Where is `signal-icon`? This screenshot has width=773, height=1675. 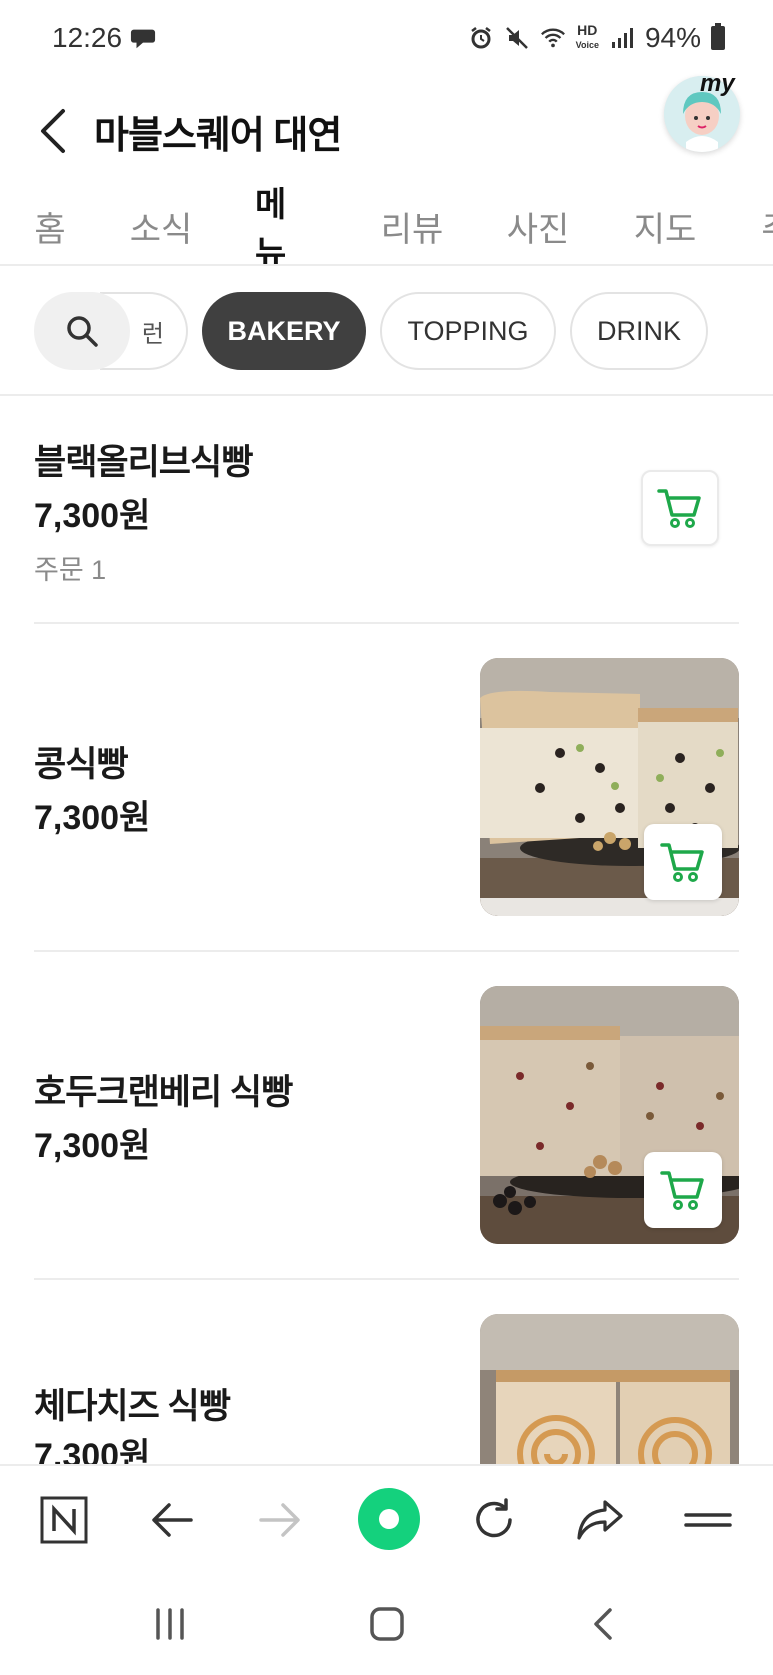 signal-icon is located at coordinates (622, 38).